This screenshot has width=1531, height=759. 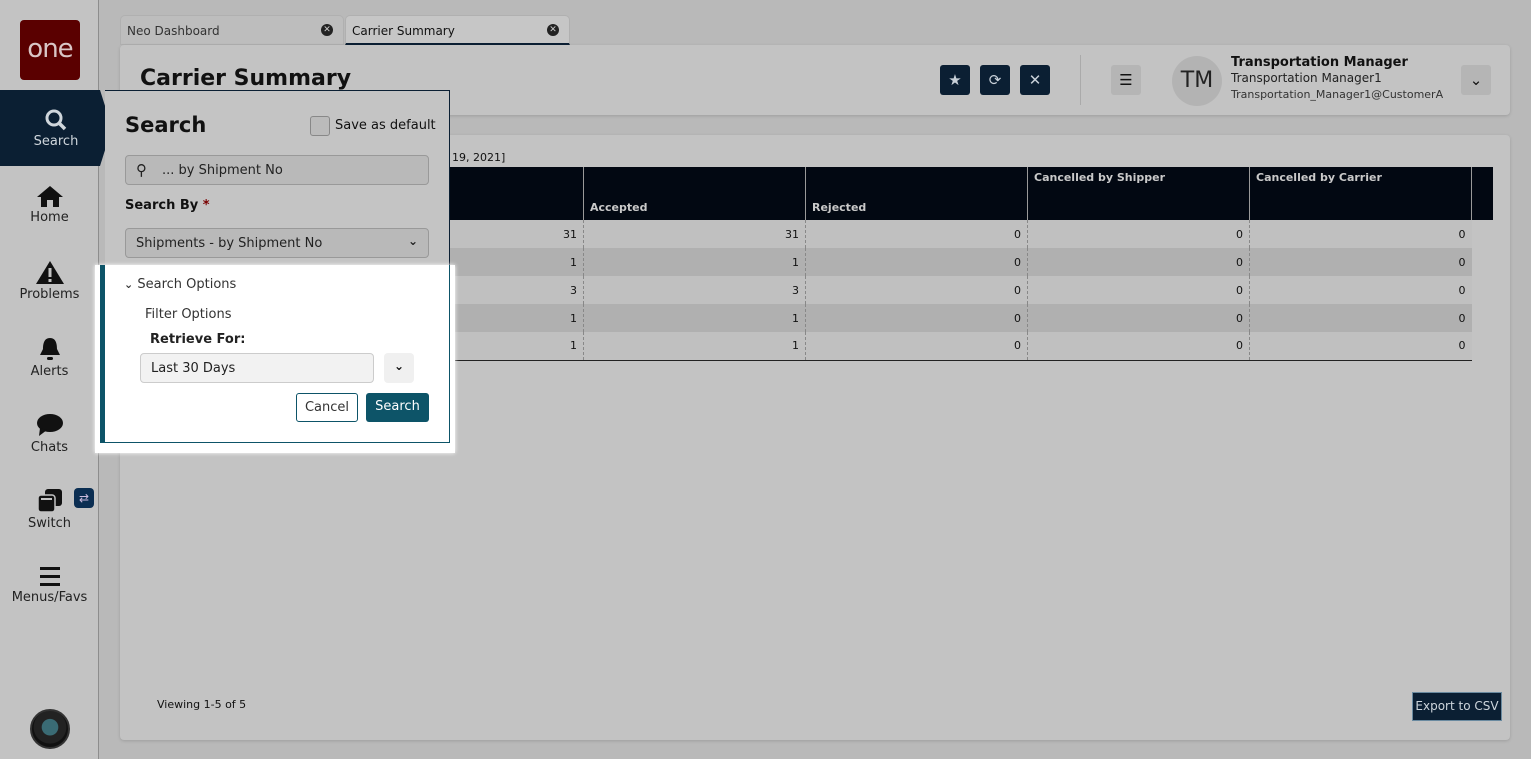 I want to click on bell-icon, so click(x=49, y=349).